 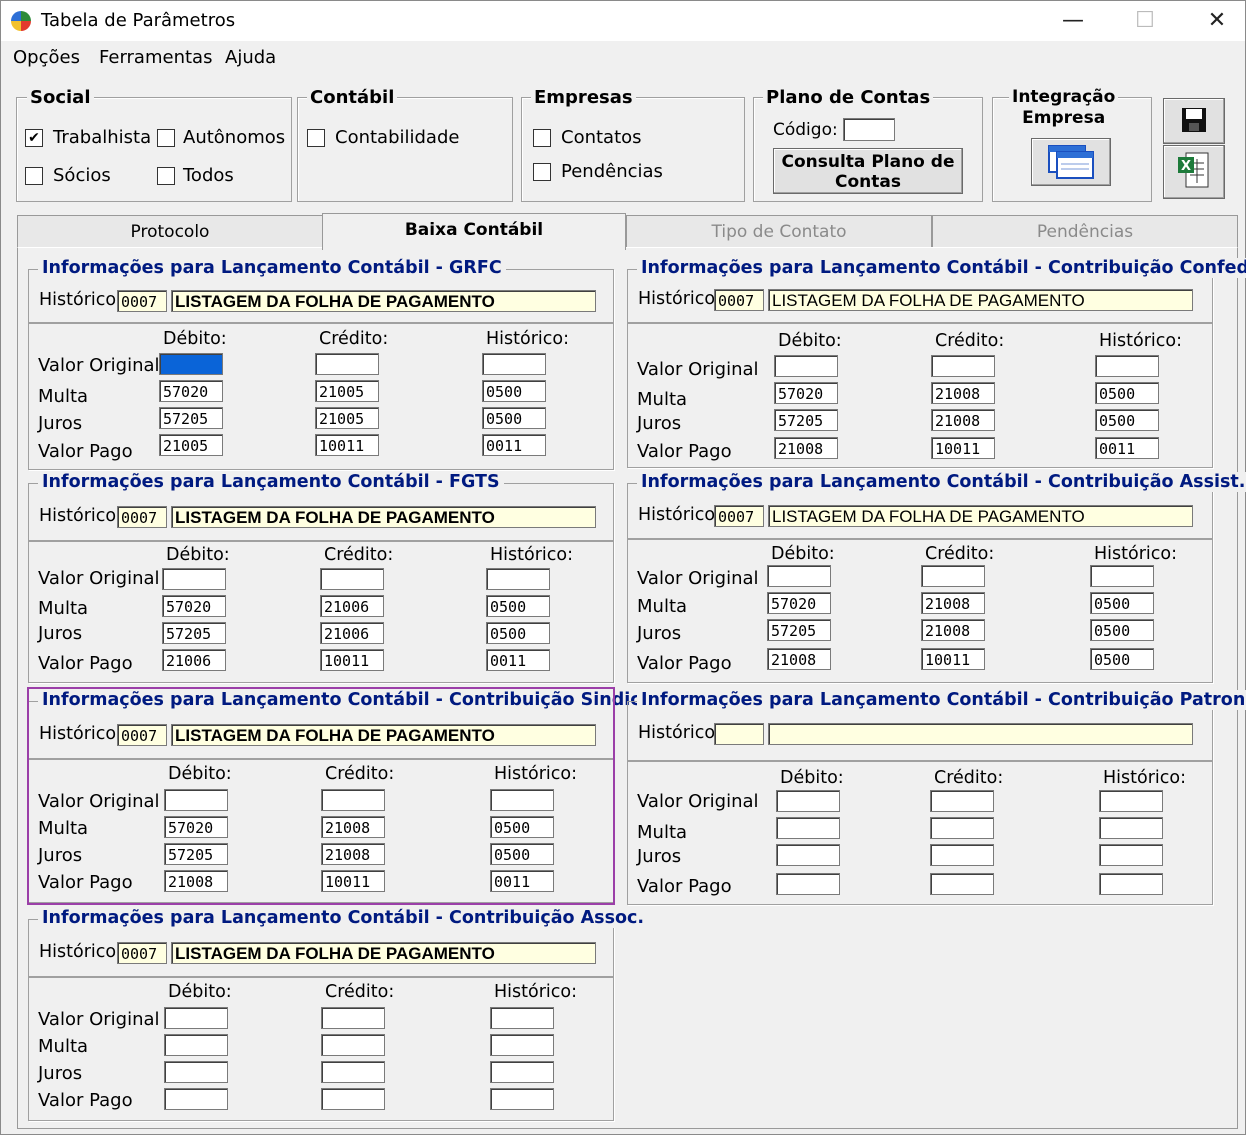 I want to click on patronal-juros-credito-field, so click(x=962, y=855).